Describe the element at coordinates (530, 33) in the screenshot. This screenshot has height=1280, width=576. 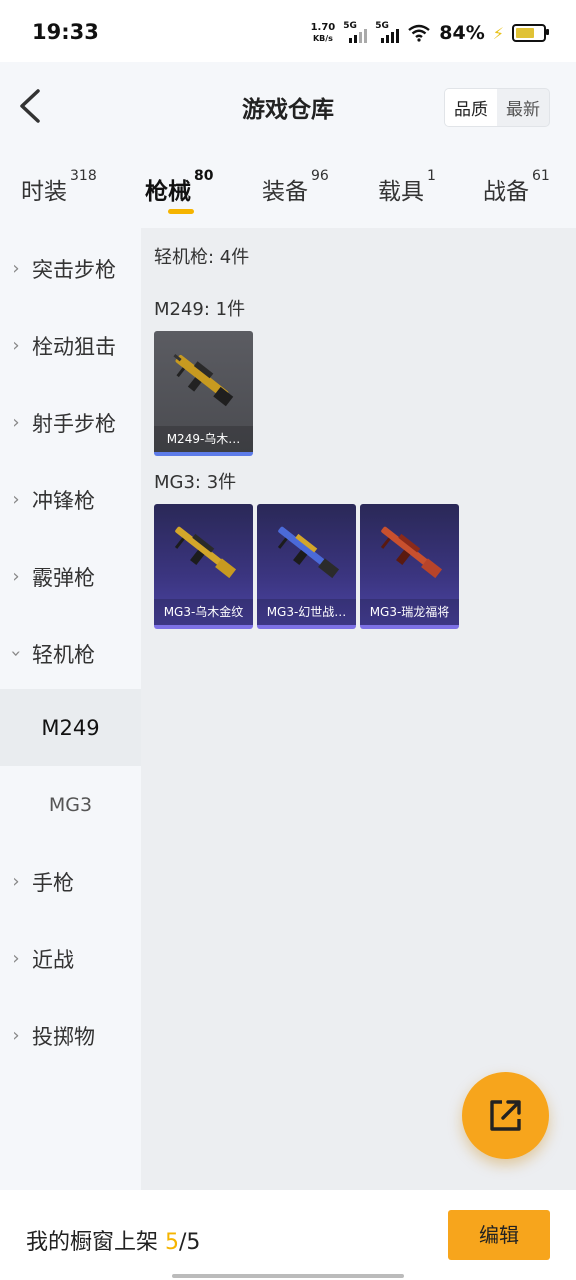
I see `battery-icon` at that location.